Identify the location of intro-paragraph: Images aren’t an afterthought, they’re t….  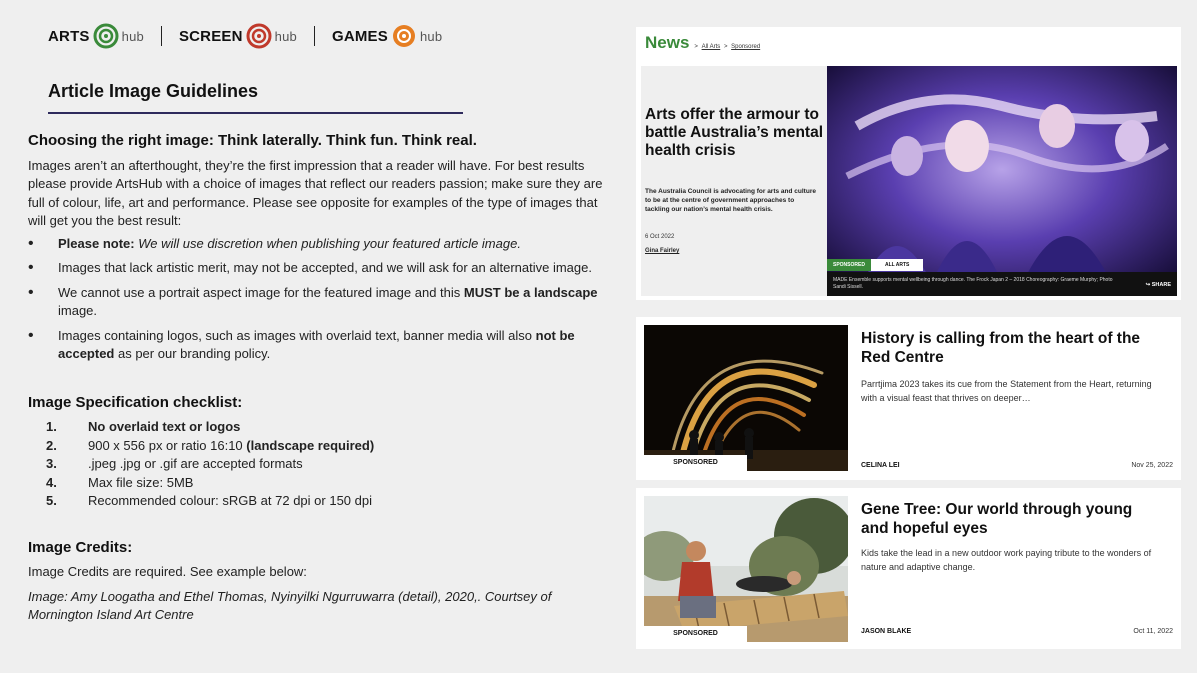
(315, 193).